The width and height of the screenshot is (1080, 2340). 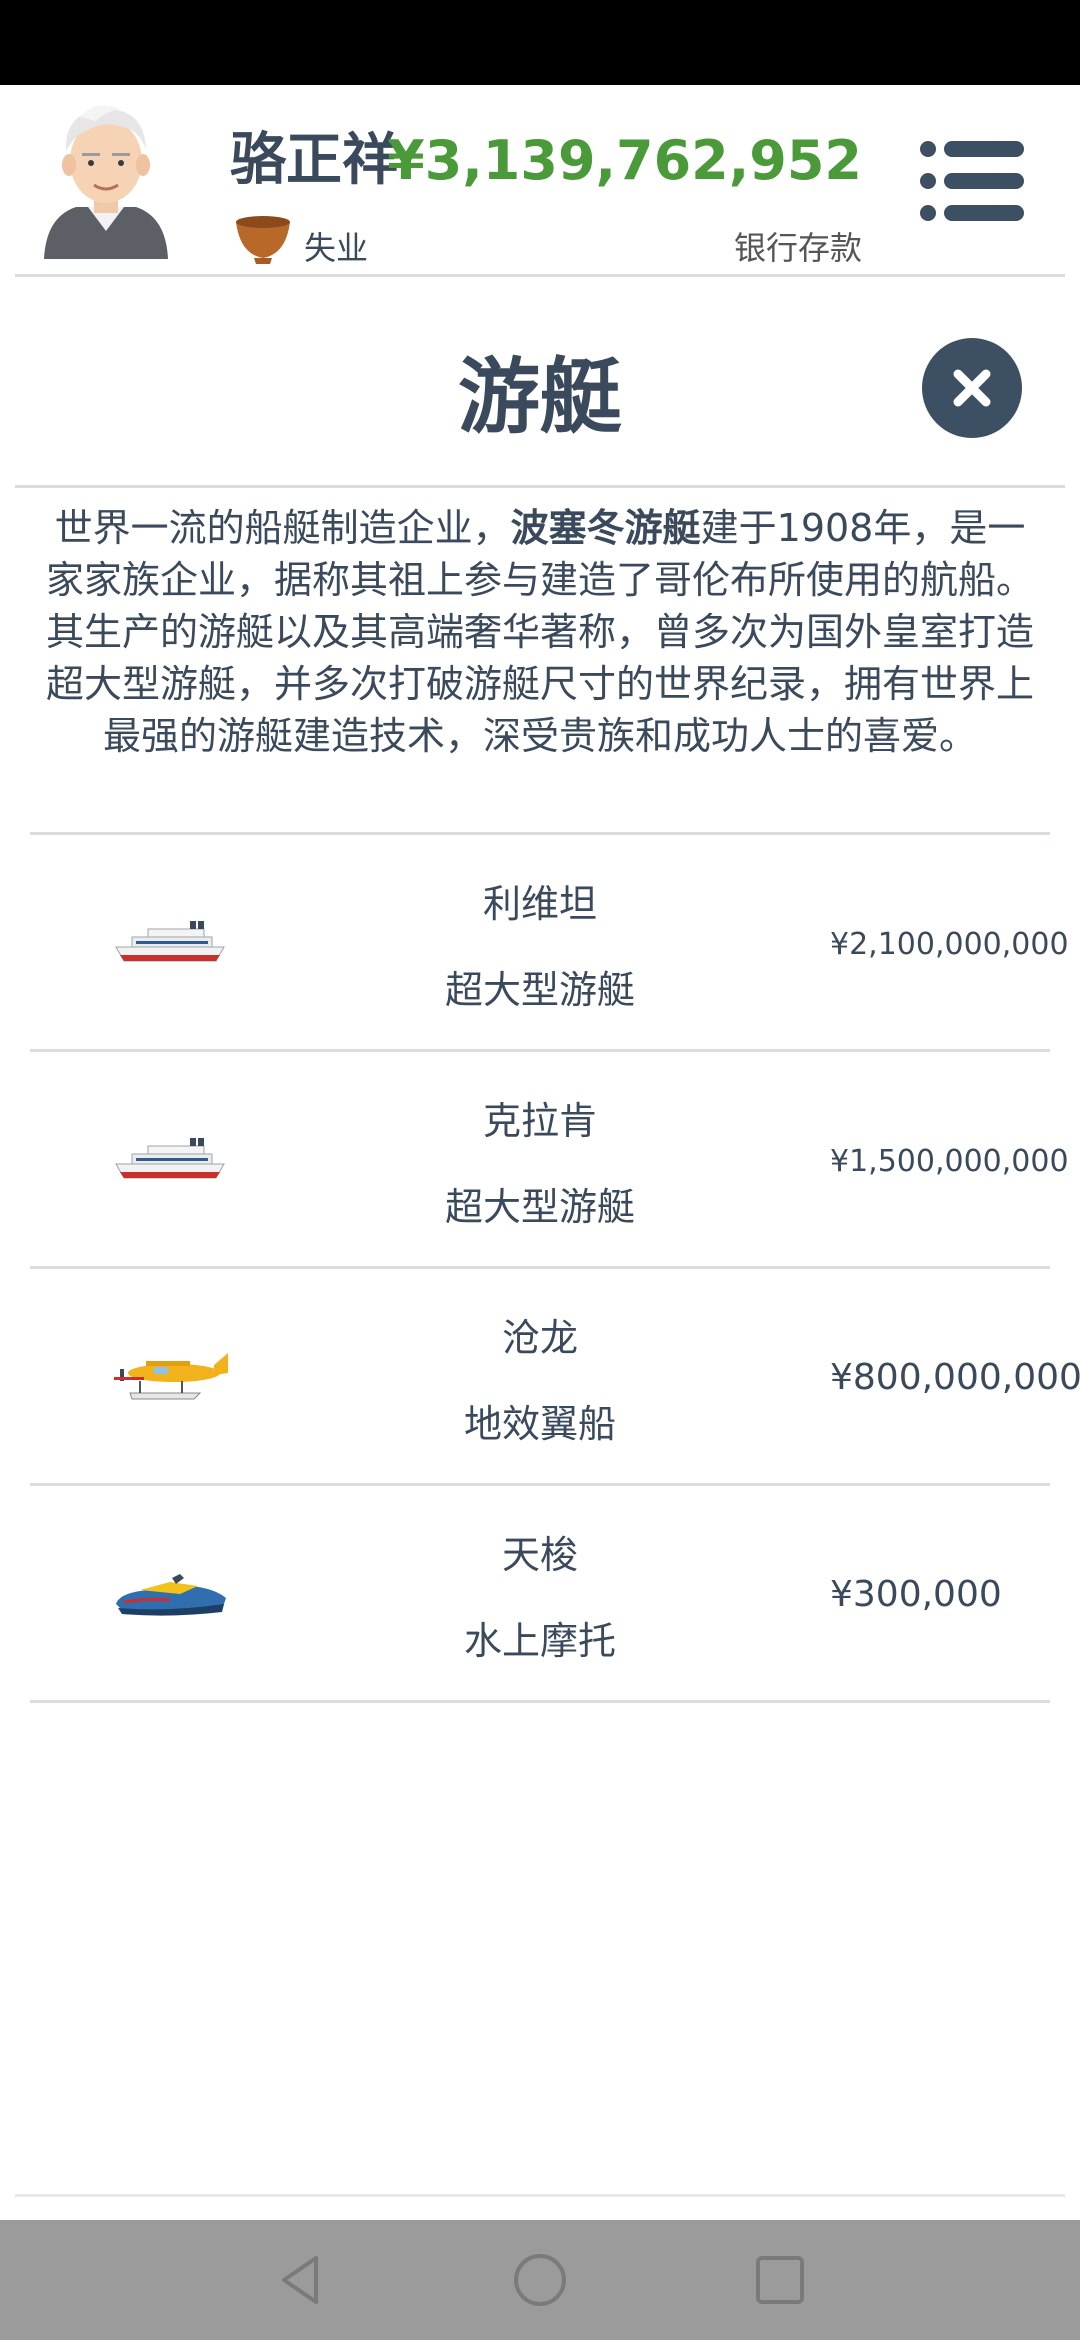 I want to click on item-name: 沧龙, so click(x=539, y=1338).